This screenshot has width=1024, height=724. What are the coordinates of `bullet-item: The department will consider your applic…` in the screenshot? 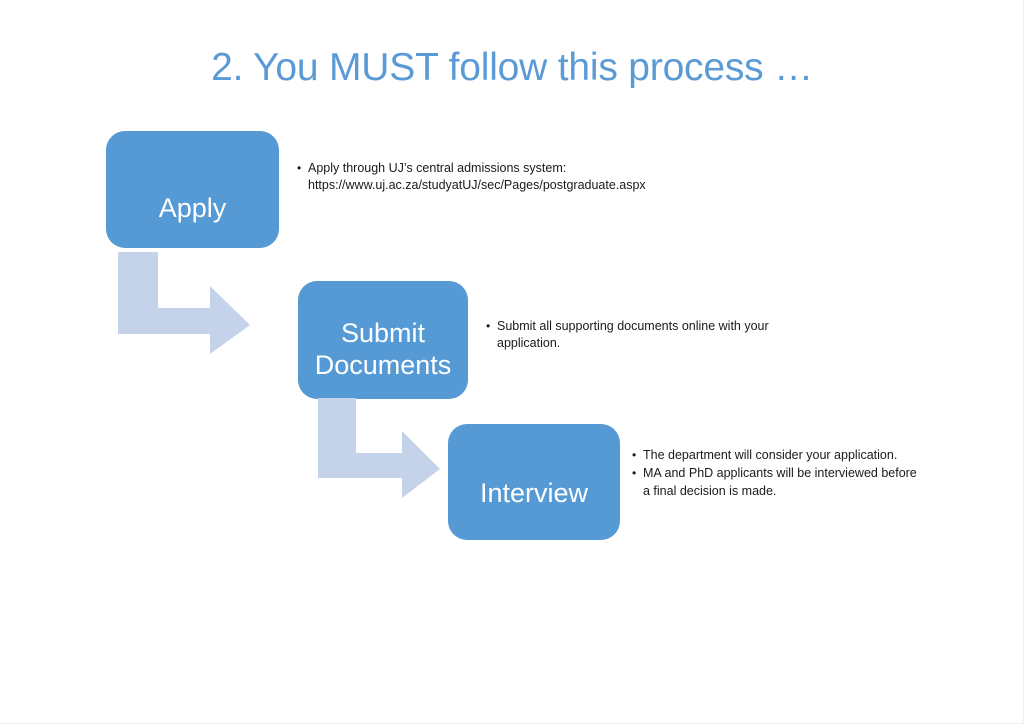 It's located at (774, 455).